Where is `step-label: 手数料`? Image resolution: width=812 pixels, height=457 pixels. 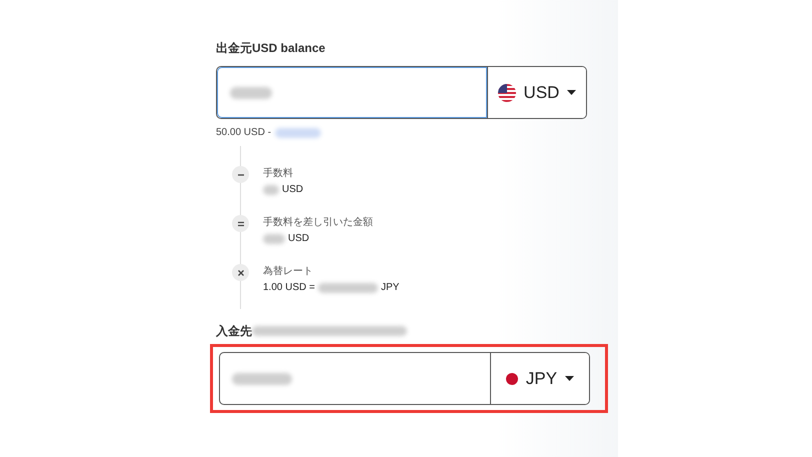
step-label: 手数料 is located at coordinates (278, 173).